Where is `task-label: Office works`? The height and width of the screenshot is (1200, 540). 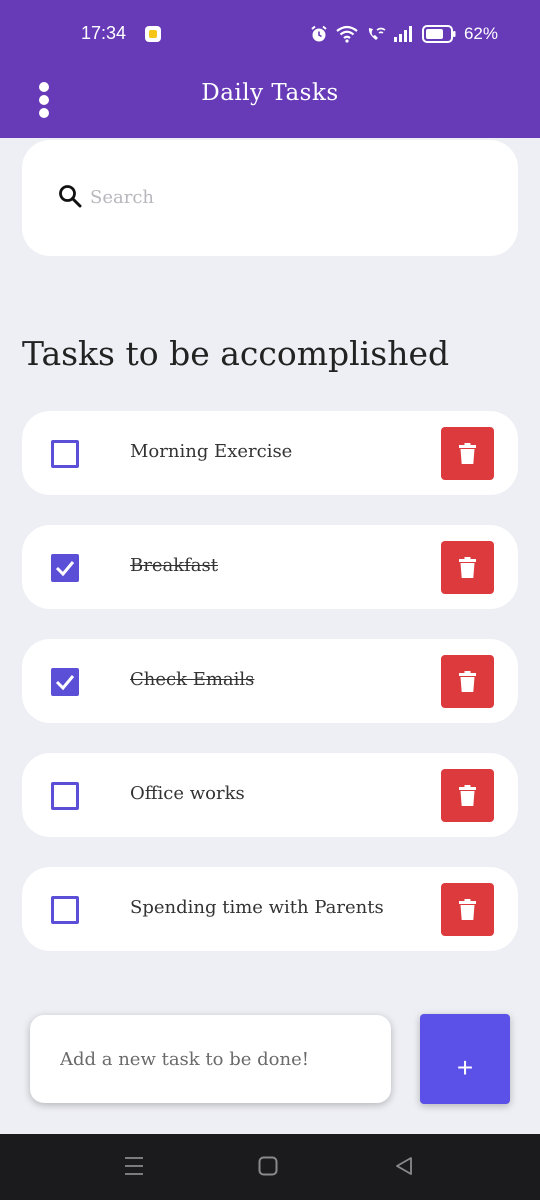 task-label: Office works is located at coordinates (187, 793).